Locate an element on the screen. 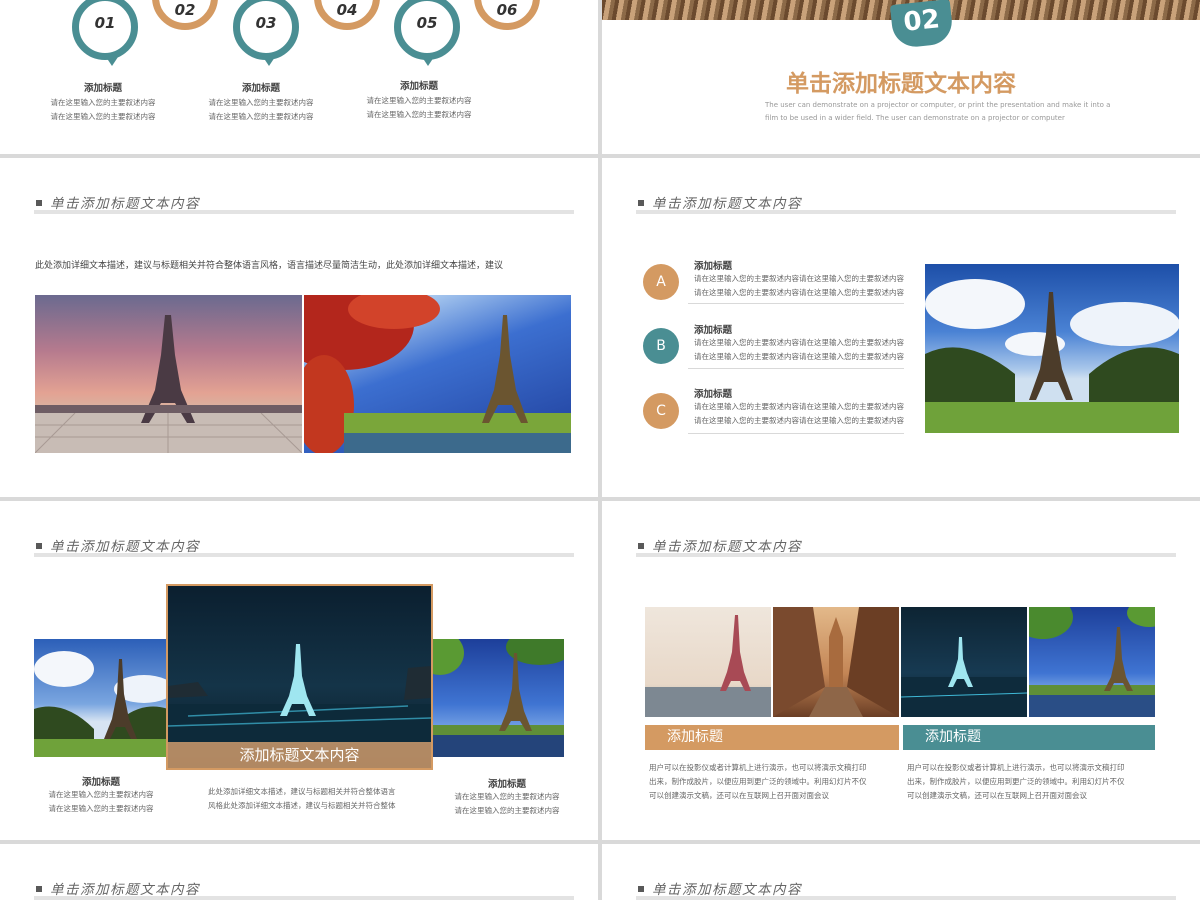  left-caption: 添加标题 请在这里输入您的主要叙述内容 请在这里输入您的主要叙述内容 is located at coordinates (101, 795).